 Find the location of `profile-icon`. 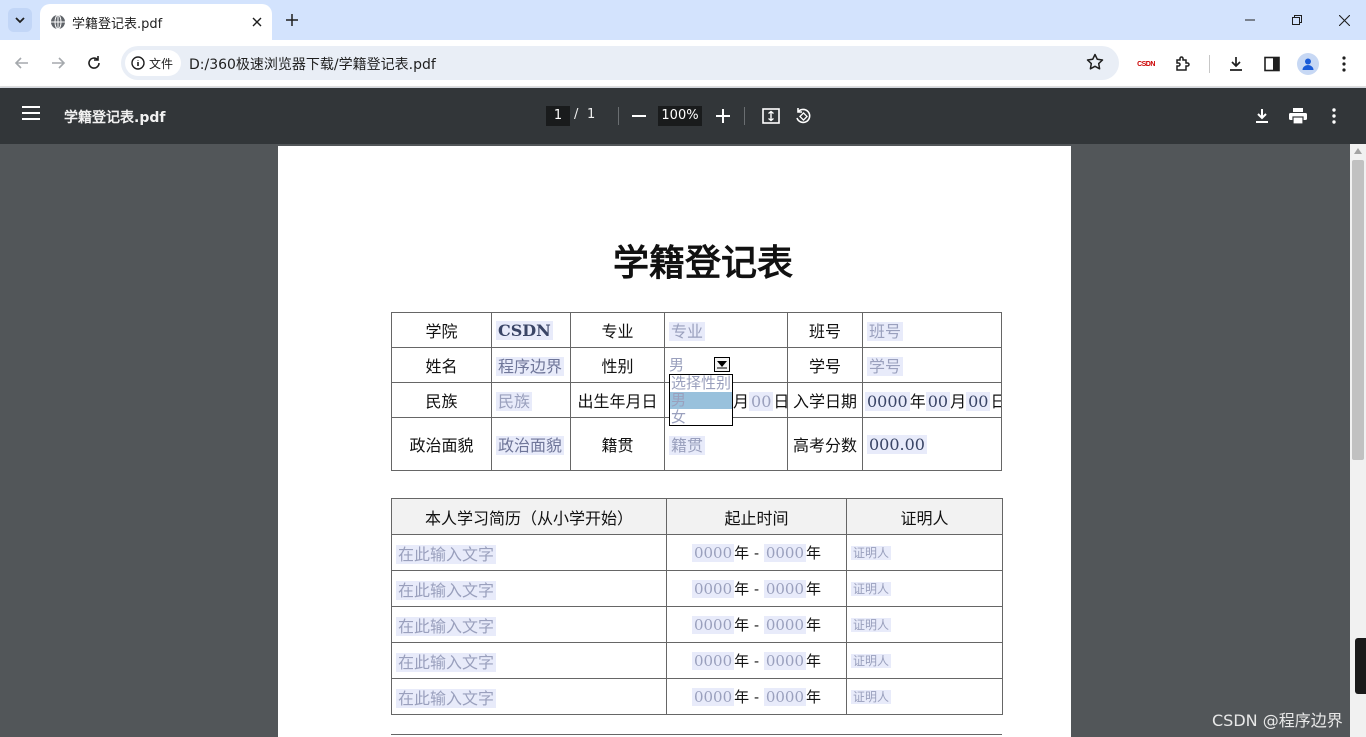

profile-icon is located at coordinates (1308, 64).